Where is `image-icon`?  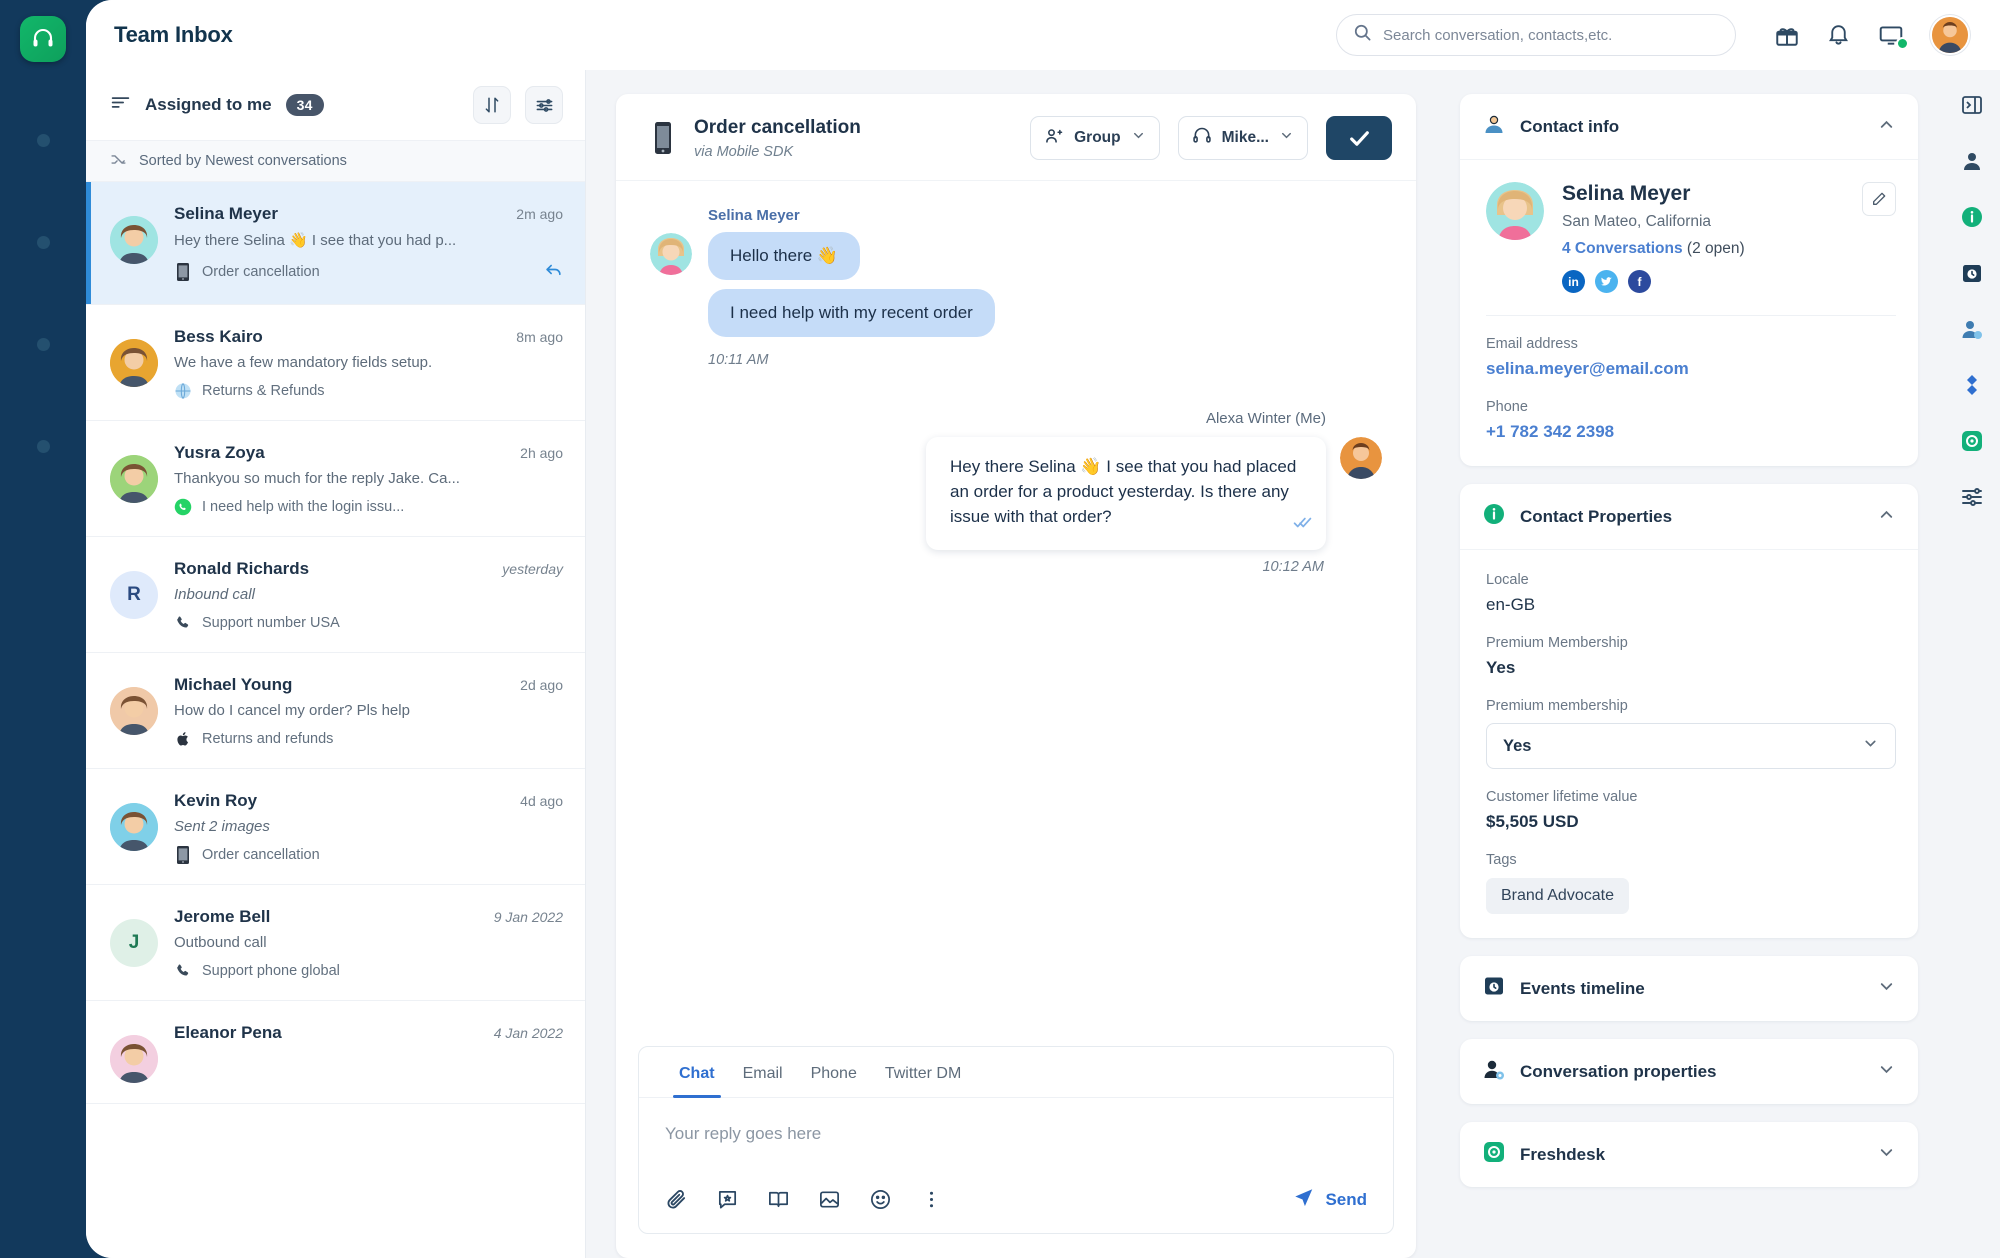 image-icon is located at coordinates (829, 1199).